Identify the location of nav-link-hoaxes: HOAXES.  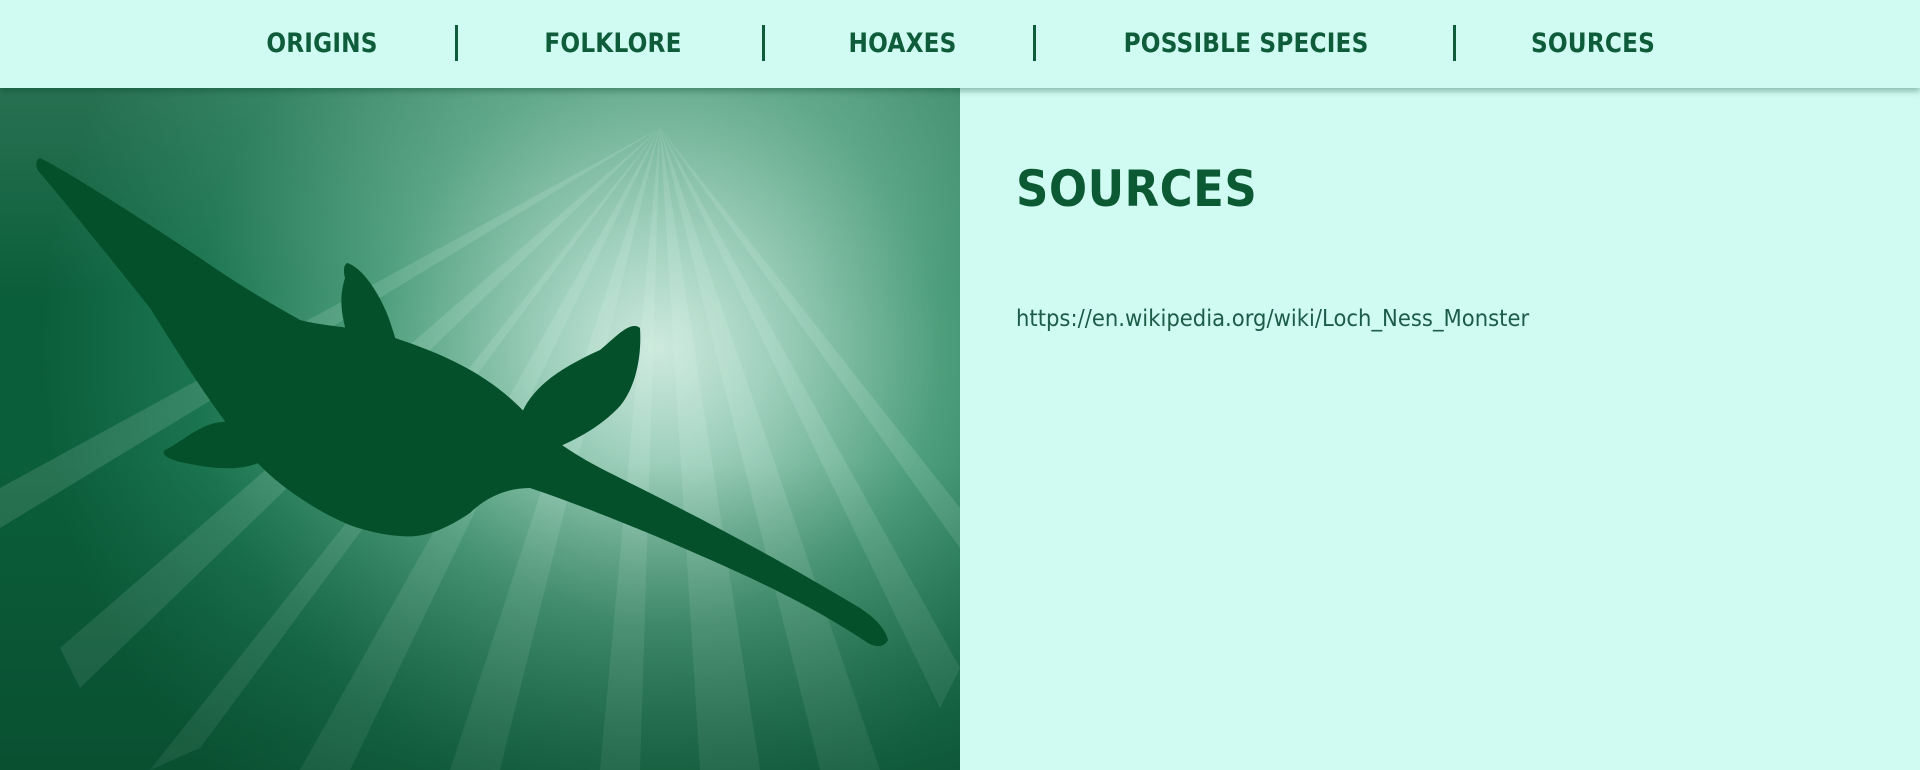
(903, 44).